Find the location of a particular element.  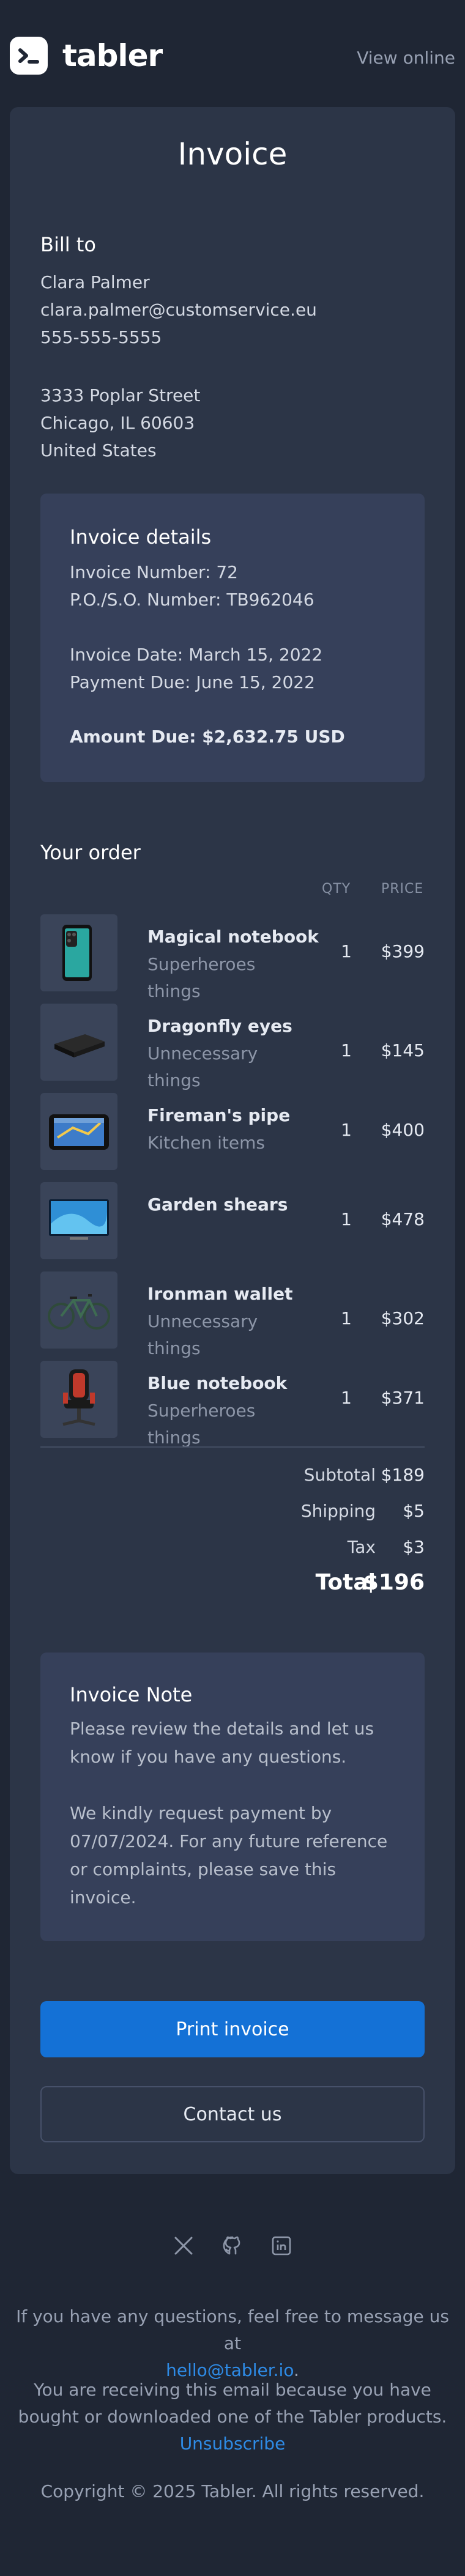

header: tabler View online is located at coordinates (232, 53).